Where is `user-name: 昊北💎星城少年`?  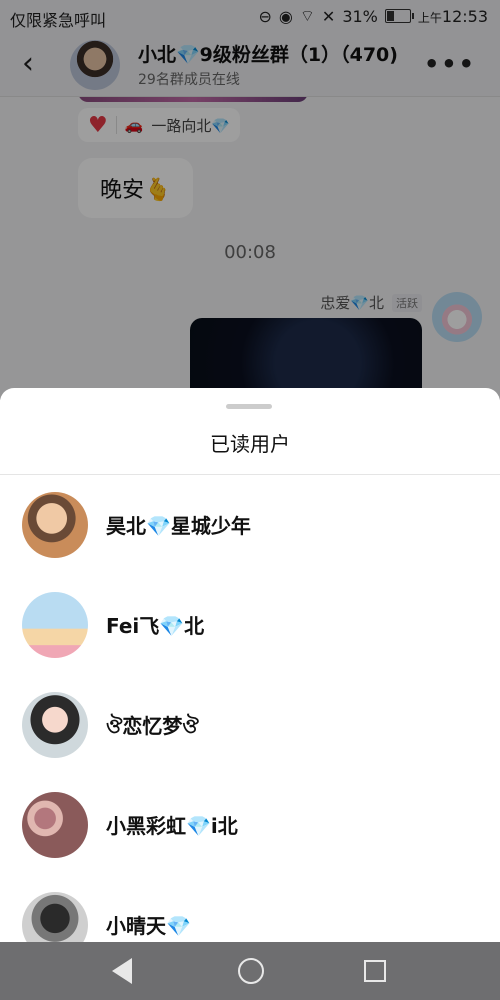
user-name: 昊北💎星城少年 is located at coordinates (178, 526).